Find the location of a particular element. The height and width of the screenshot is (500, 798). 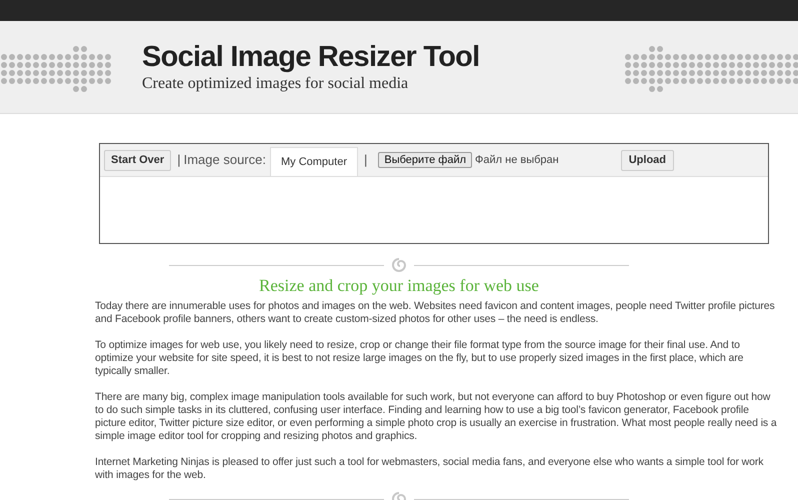

source-tab: My Computer is located at coordinates (314, 161).